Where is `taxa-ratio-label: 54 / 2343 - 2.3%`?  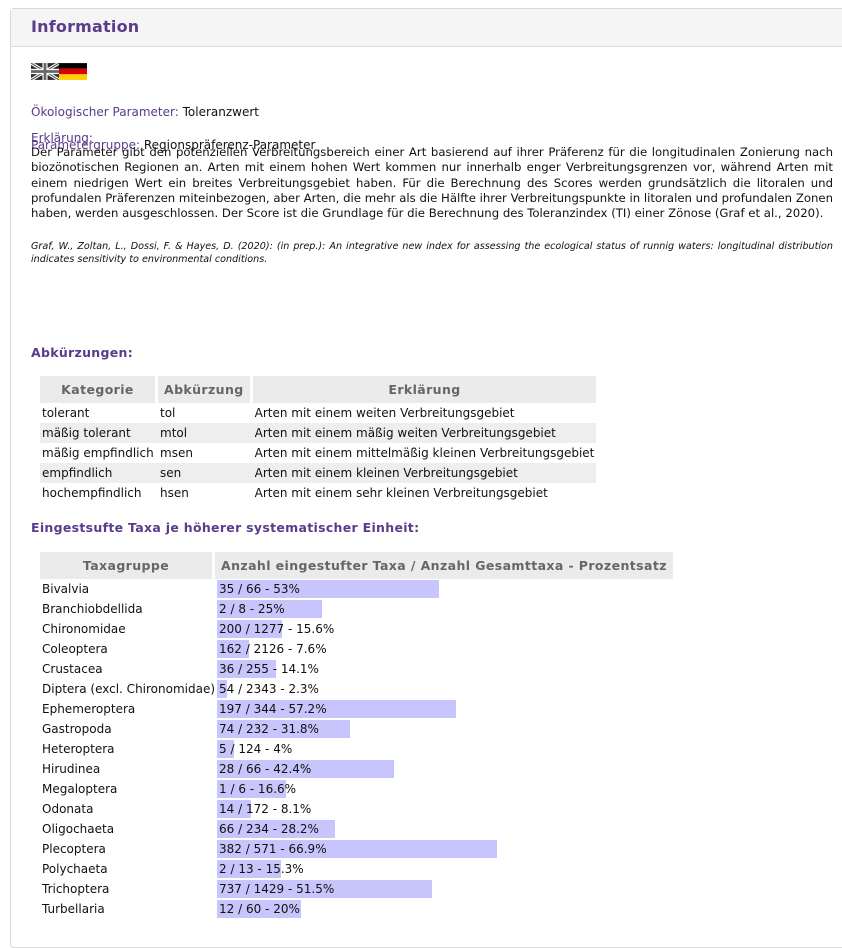 taxa-ratio-label: 54 / 2343 - 2.3% is located at coordinates (269, 689).